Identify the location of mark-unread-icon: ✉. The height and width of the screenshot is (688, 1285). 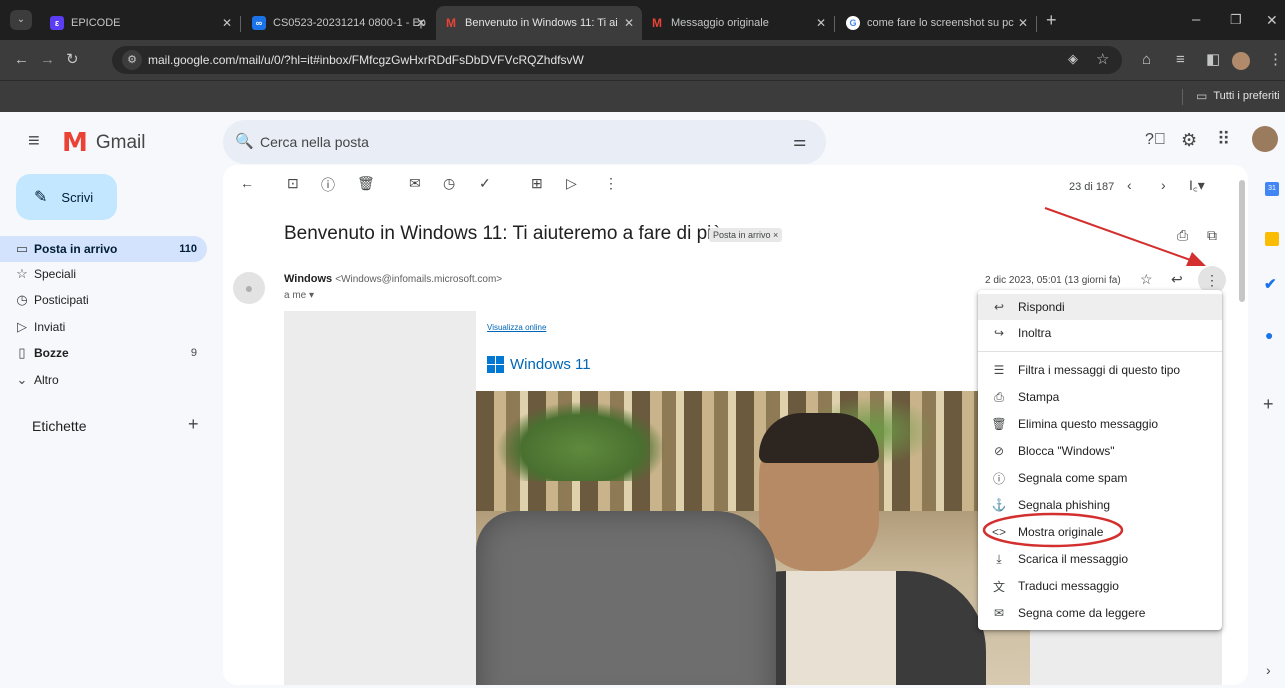
(415, 183).